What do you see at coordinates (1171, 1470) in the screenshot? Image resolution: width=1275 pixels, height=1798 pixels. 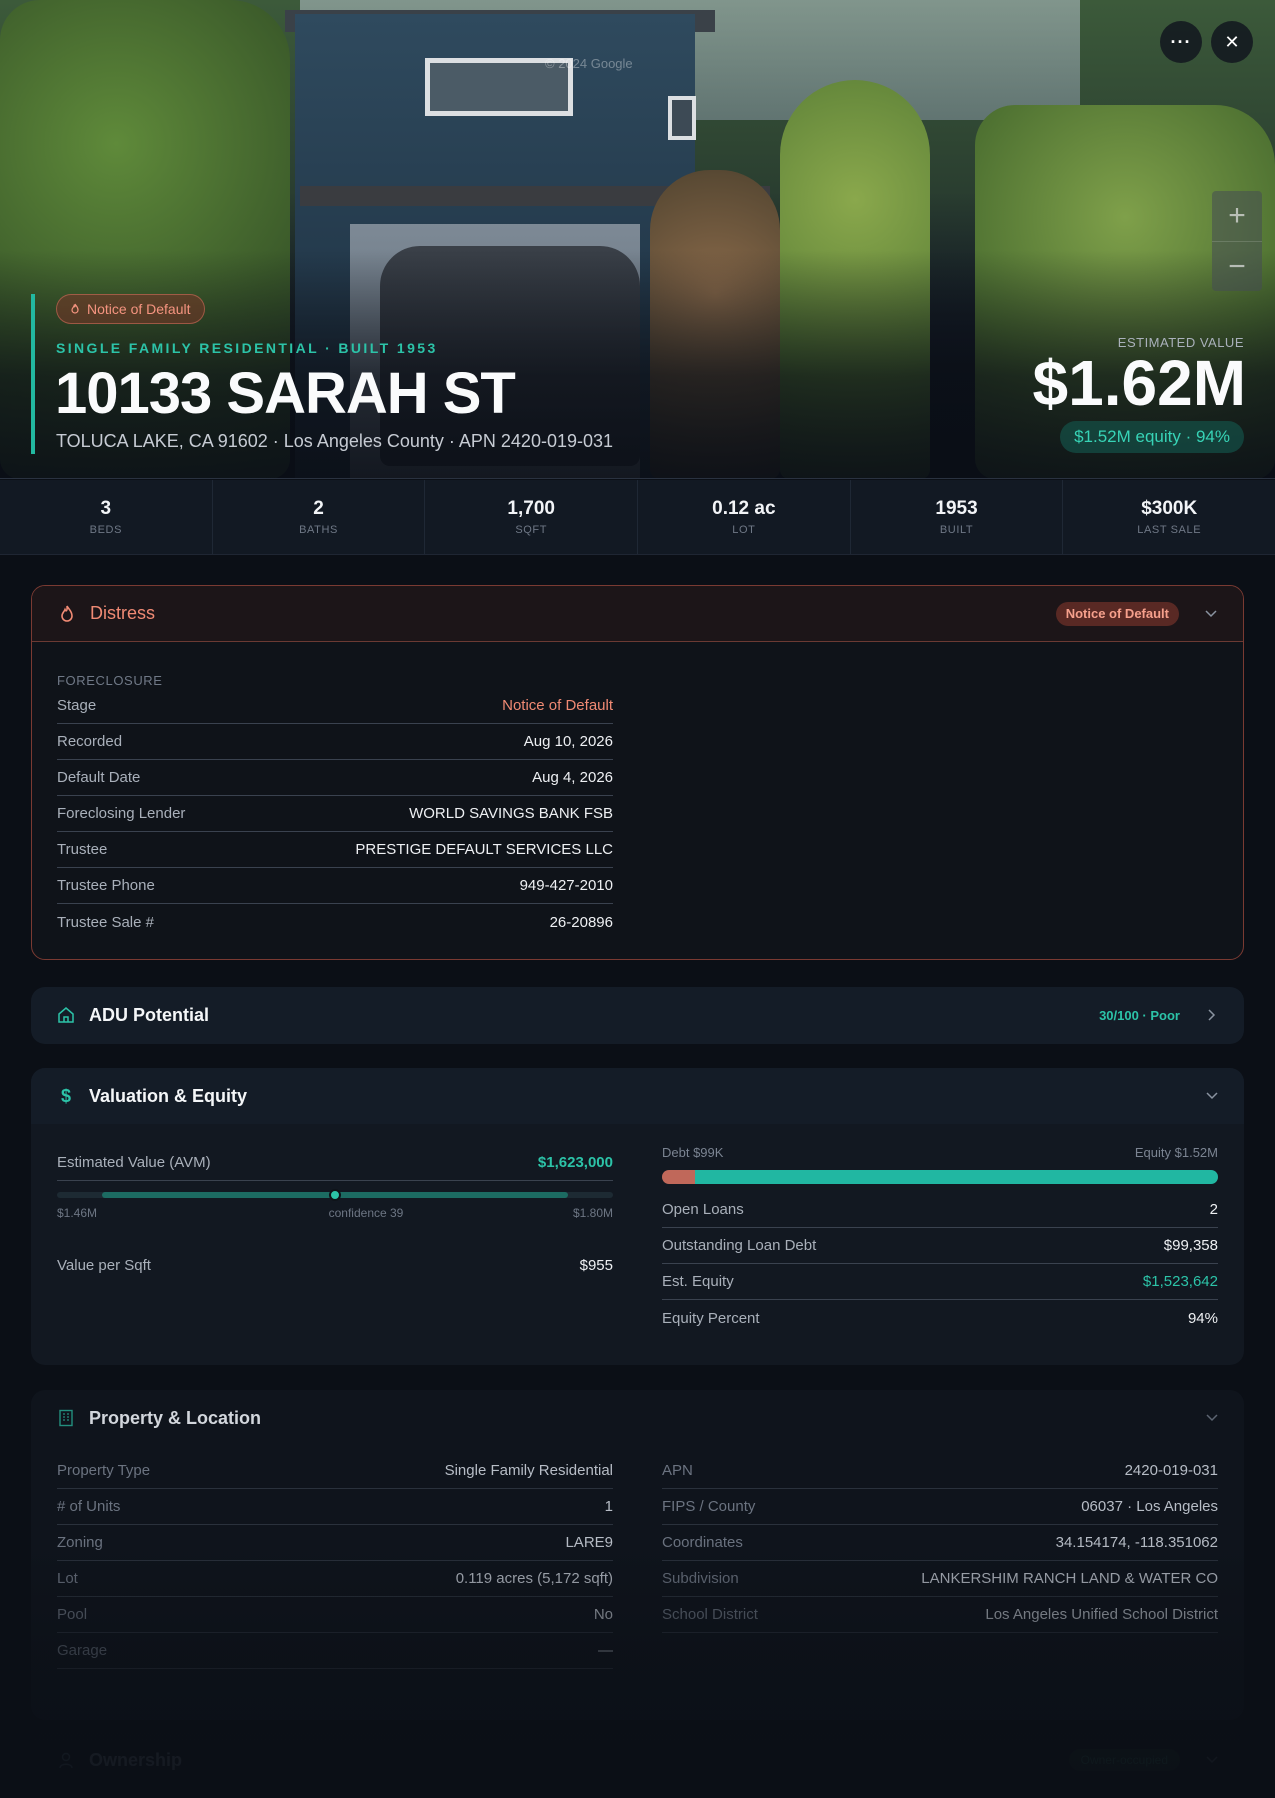 I see `kv-value: 2420-019-031` at bounding box center [1171, 1470].